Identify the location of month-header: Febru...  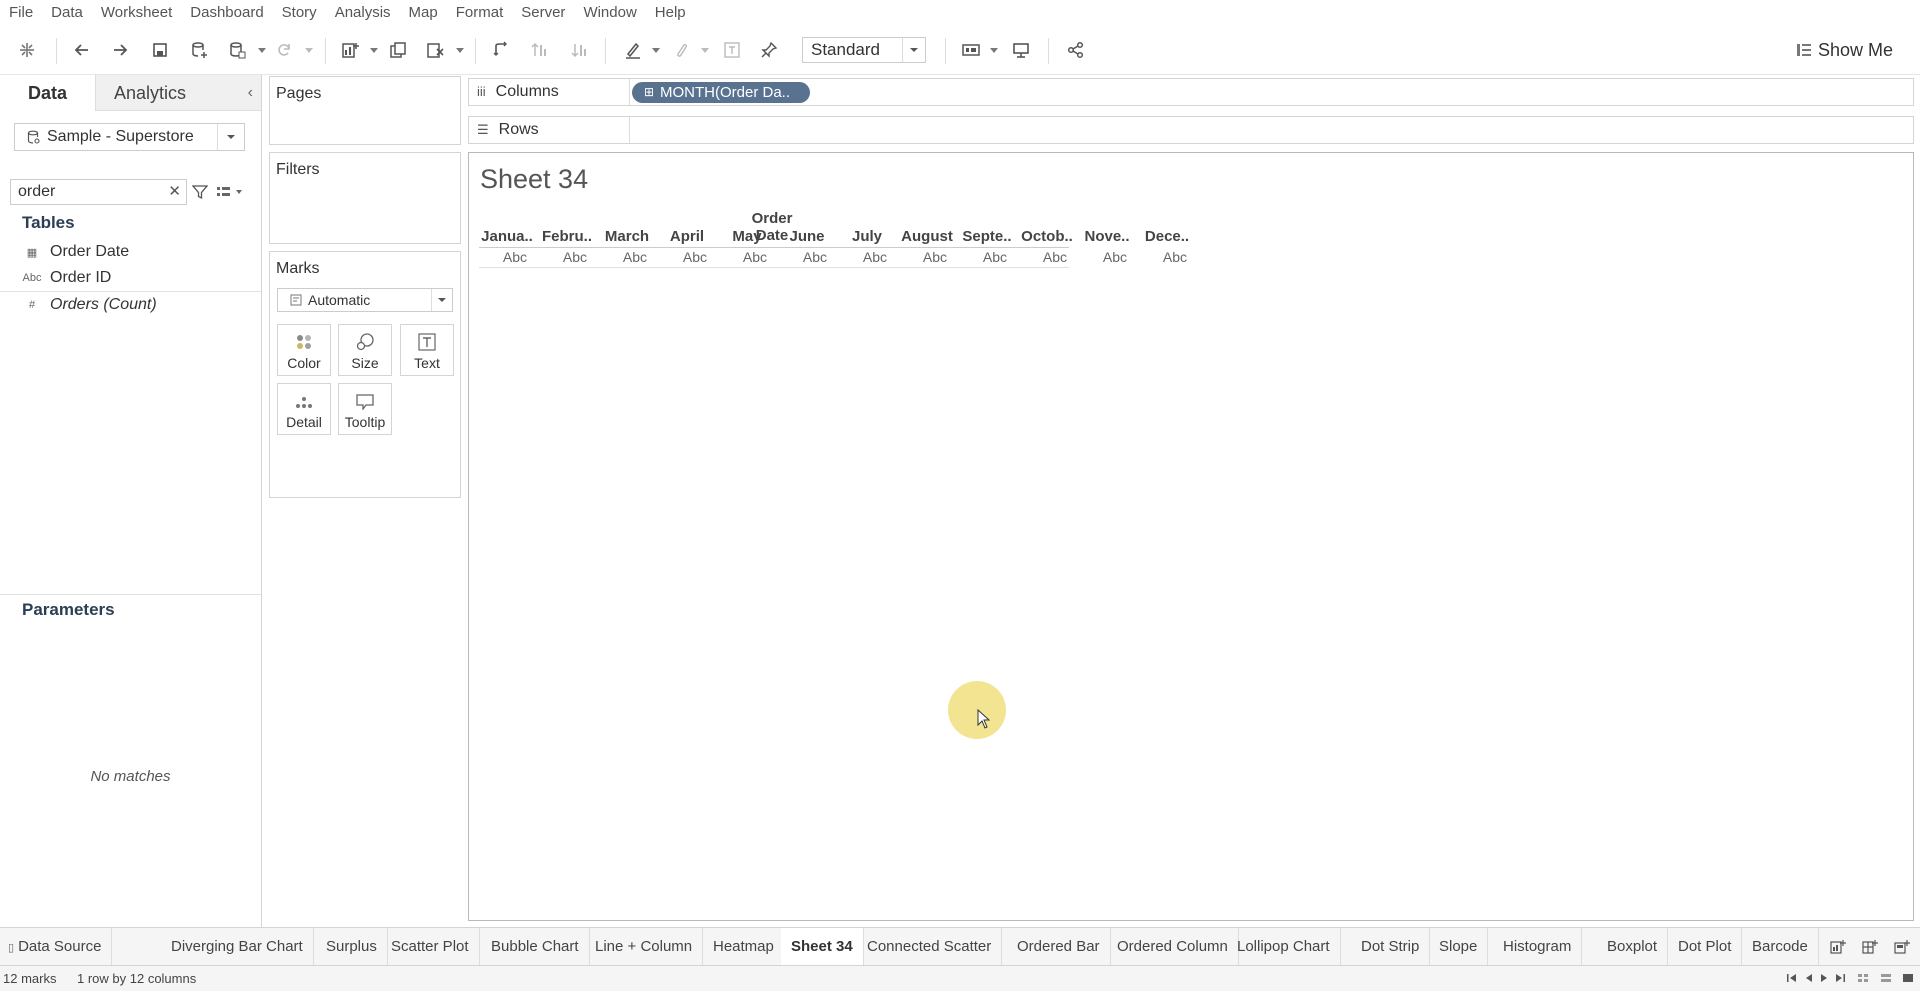
(567, 236).